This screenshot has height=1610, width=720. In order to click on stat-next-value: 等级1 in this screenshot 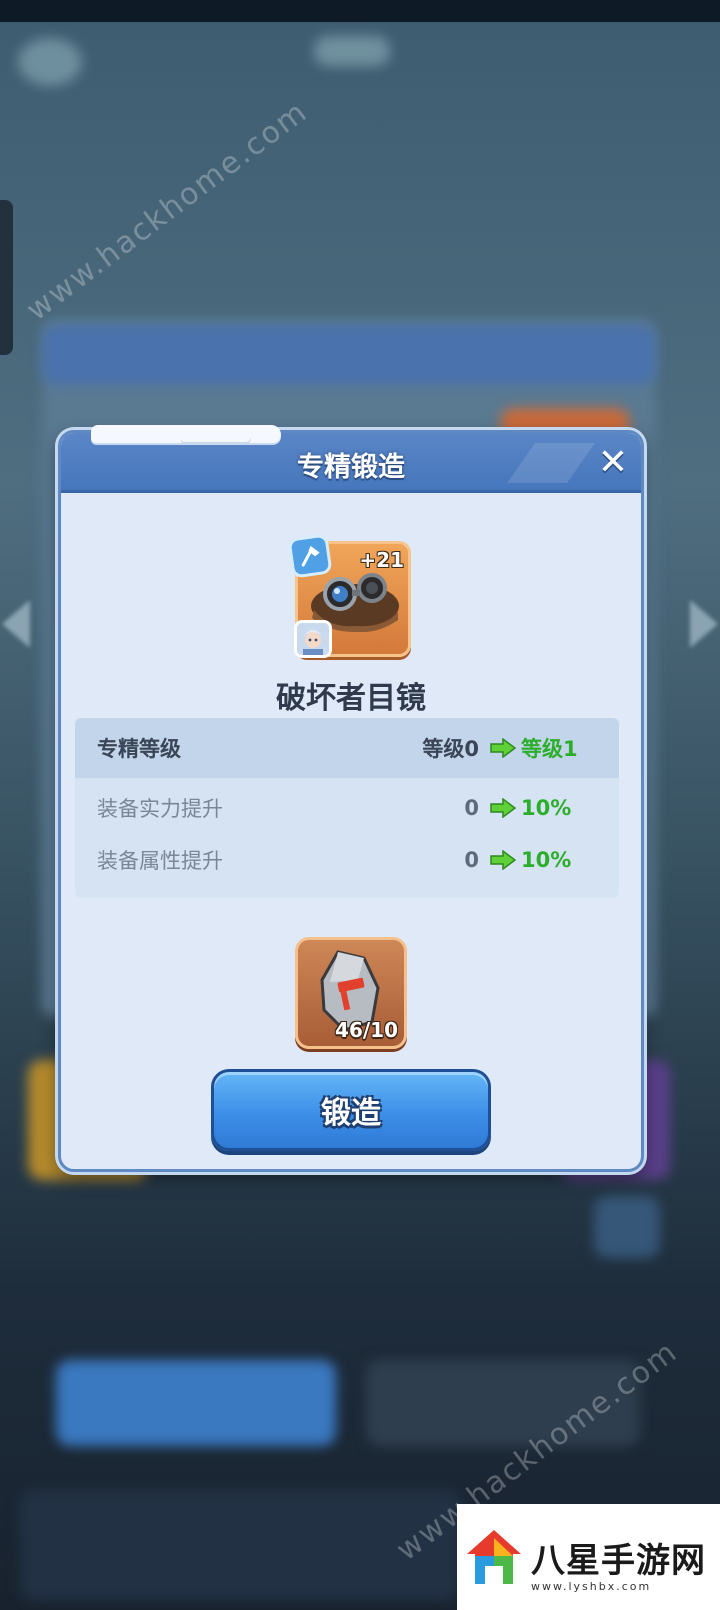, I will do `click(549, 749)`.